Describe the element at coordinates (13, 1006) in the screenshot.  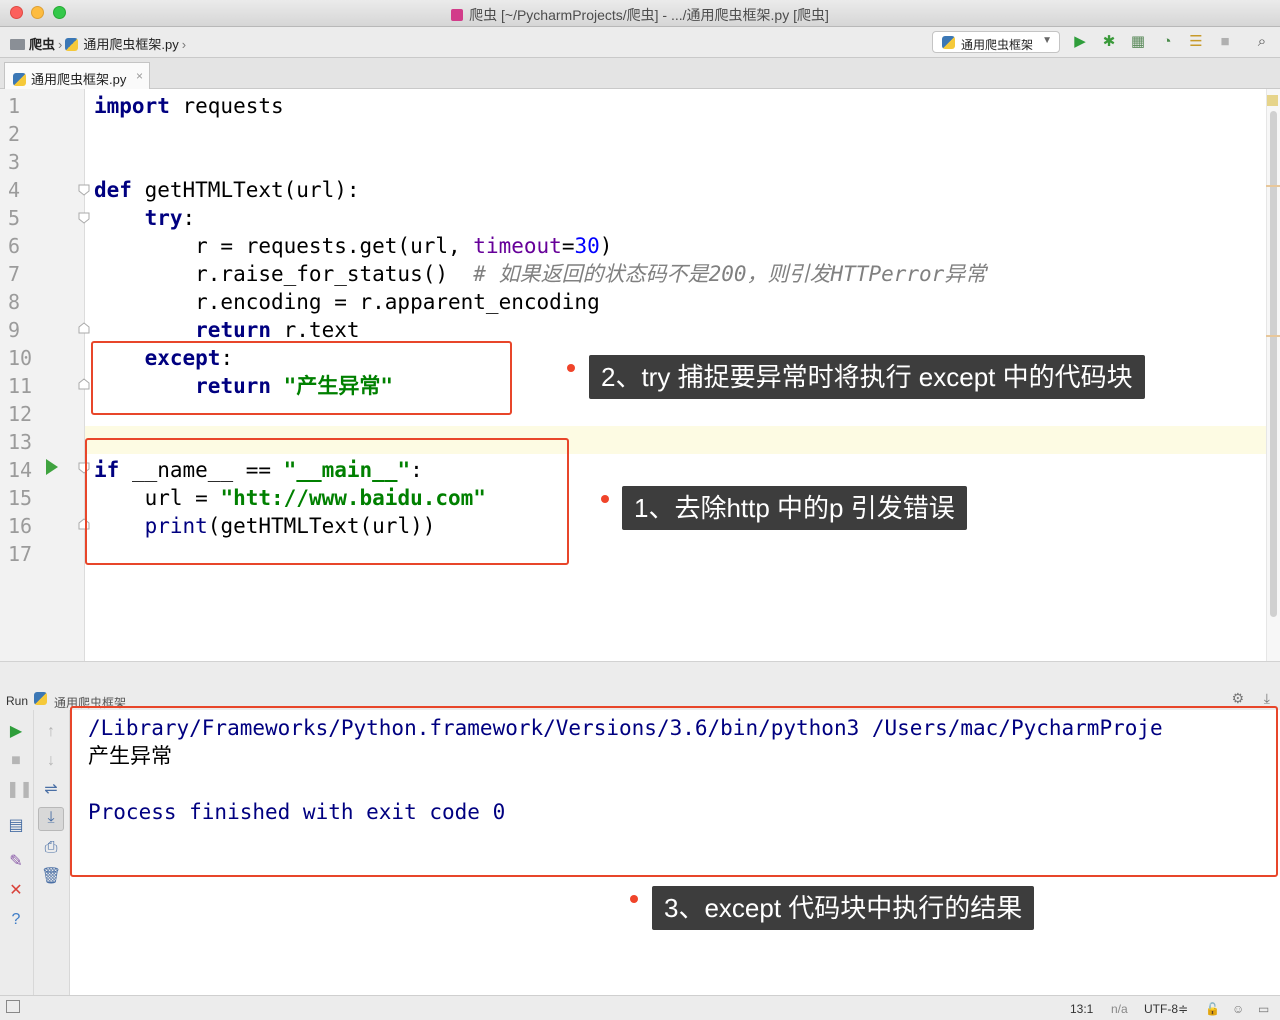
I see `tool-window-toggle-icon` at that location.